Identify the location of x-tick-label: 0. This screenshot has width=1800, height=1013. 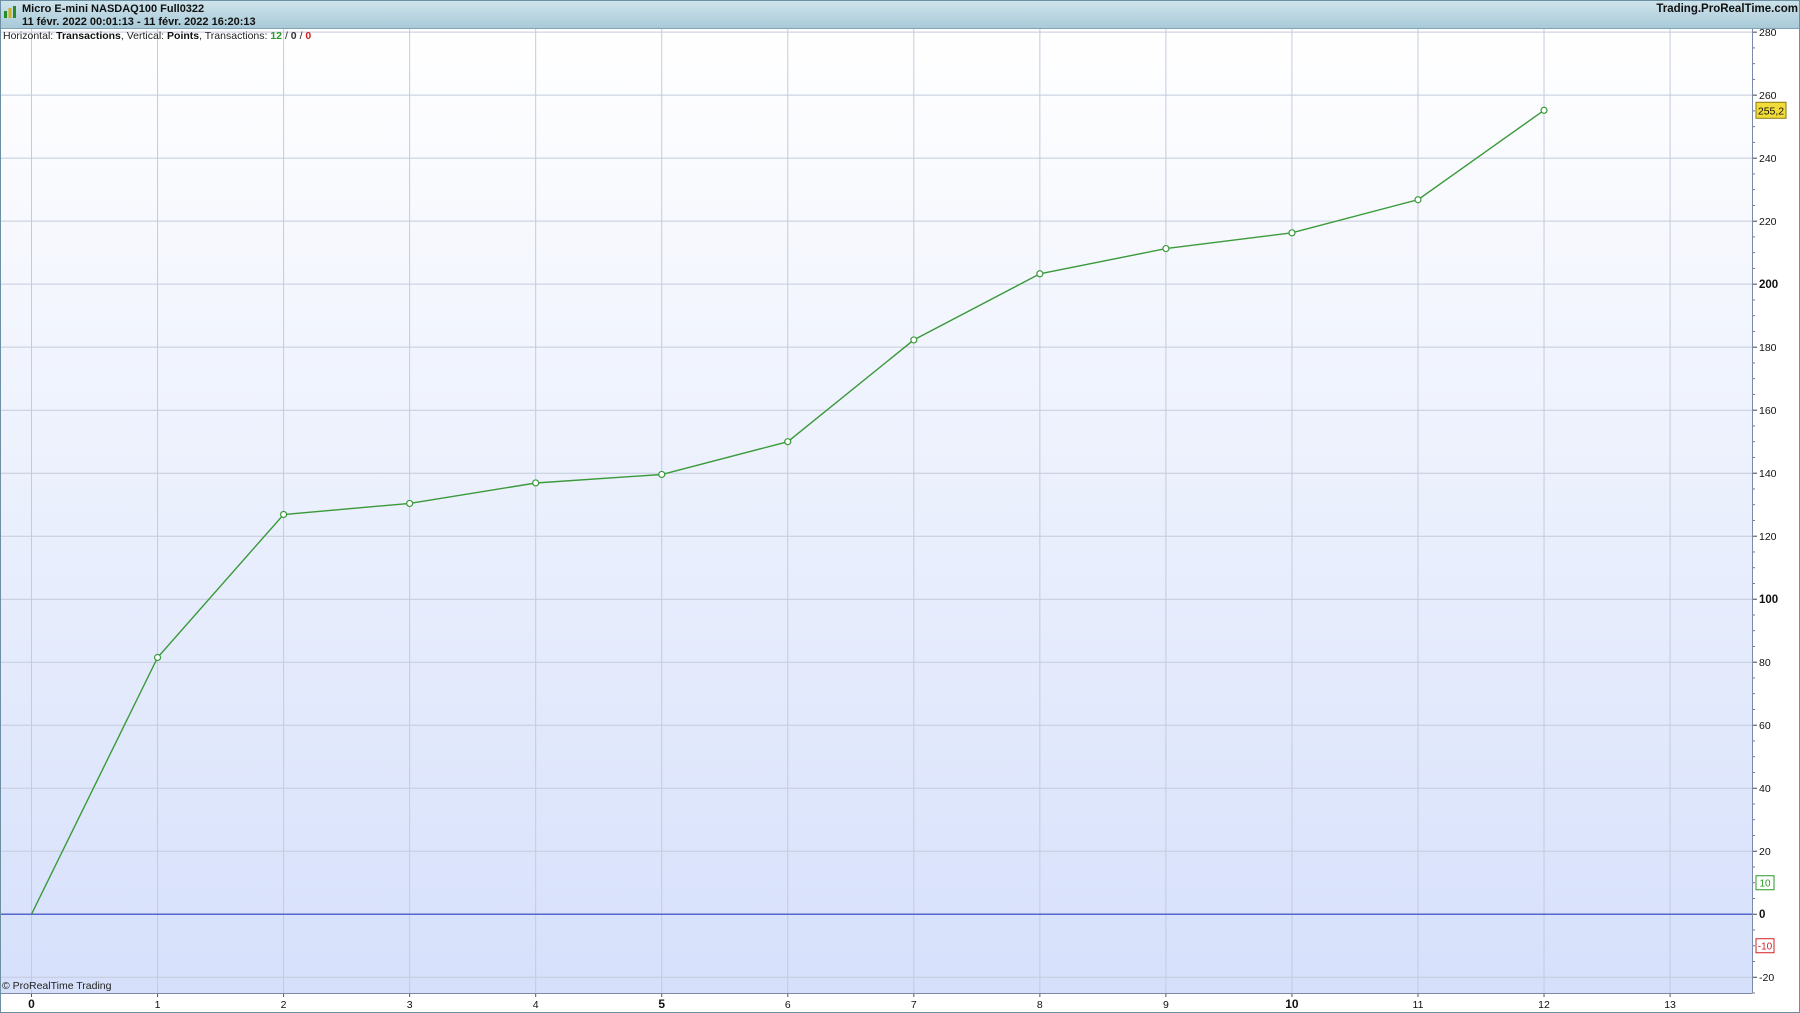
(31, 1004).